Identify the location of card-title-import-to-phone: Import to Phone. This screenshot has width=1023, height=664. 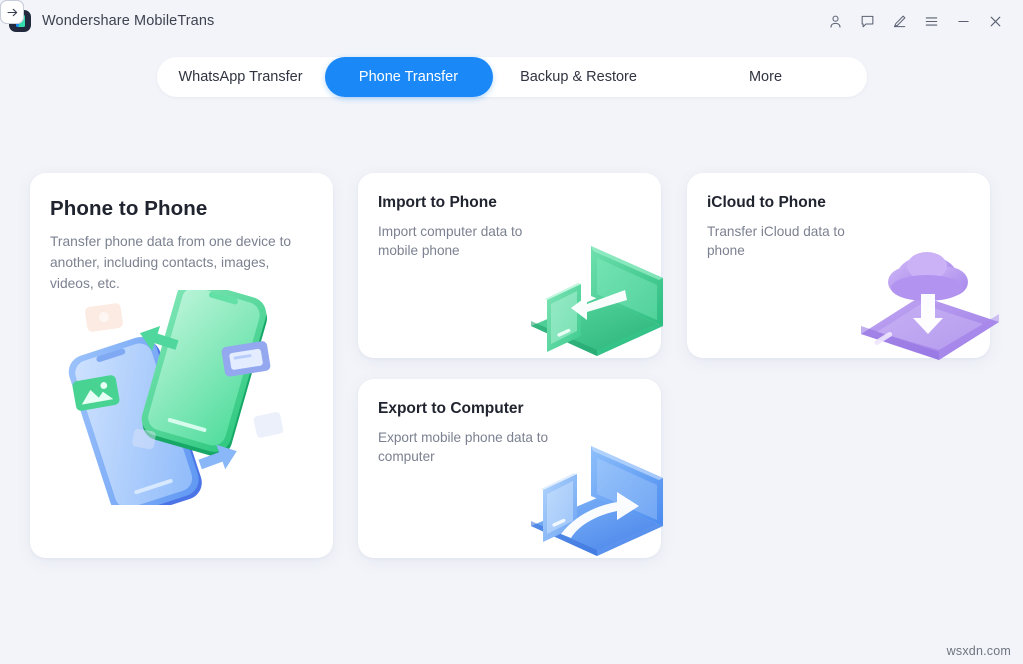
(437, 202).